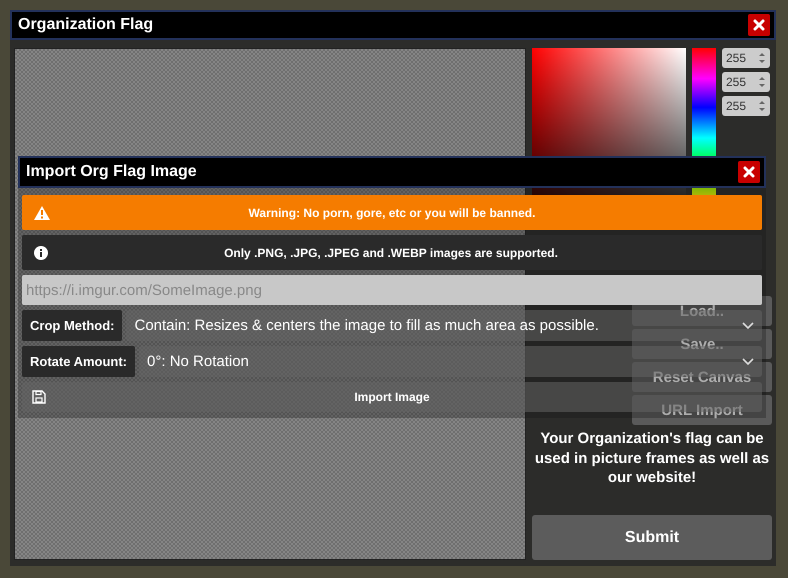 This screenshot has height=578, width=788. What do you see at coordinates (86, 25) in the screenshot?
I see `window-title: Organization Flag` at bounding box center [86, 25].